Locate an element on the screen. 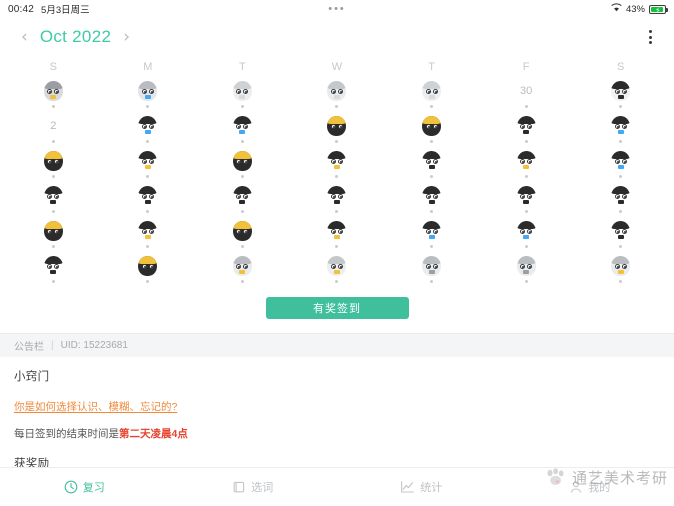  tab-profile: 我的 is located at coordinates (590, 487).